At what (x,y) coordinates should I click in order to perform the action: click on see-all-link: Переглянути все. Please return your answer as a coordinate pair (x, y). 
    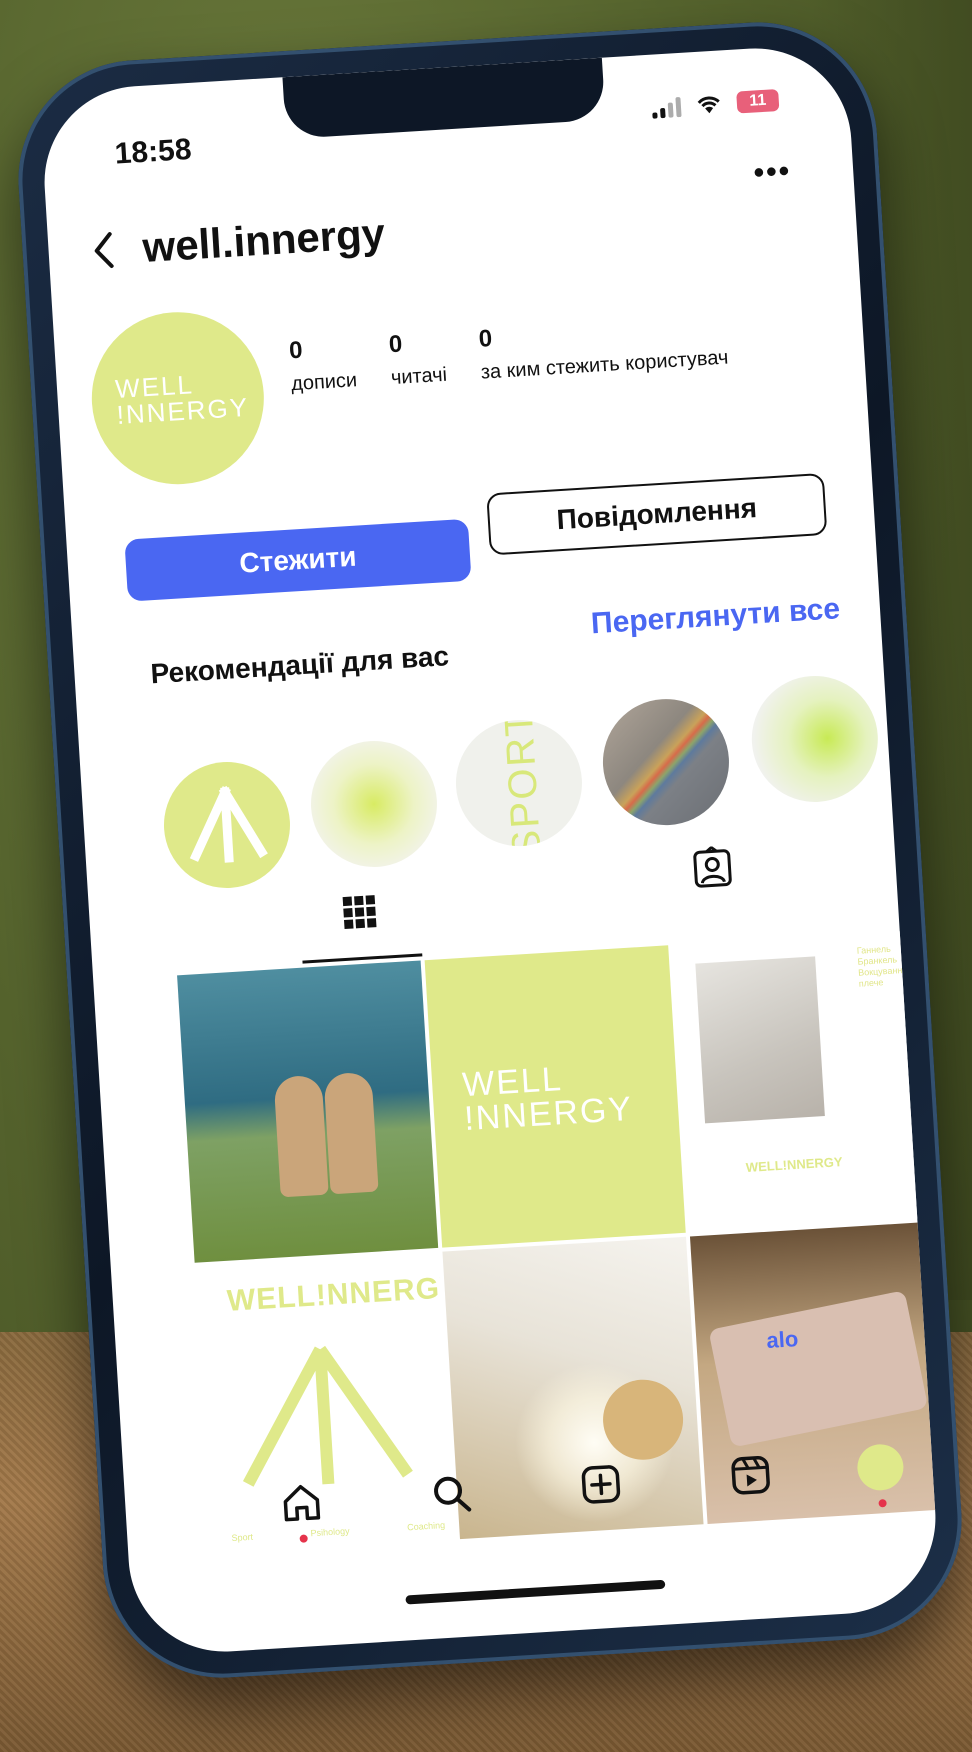
    Looking at the image, I should click on (715, 616).